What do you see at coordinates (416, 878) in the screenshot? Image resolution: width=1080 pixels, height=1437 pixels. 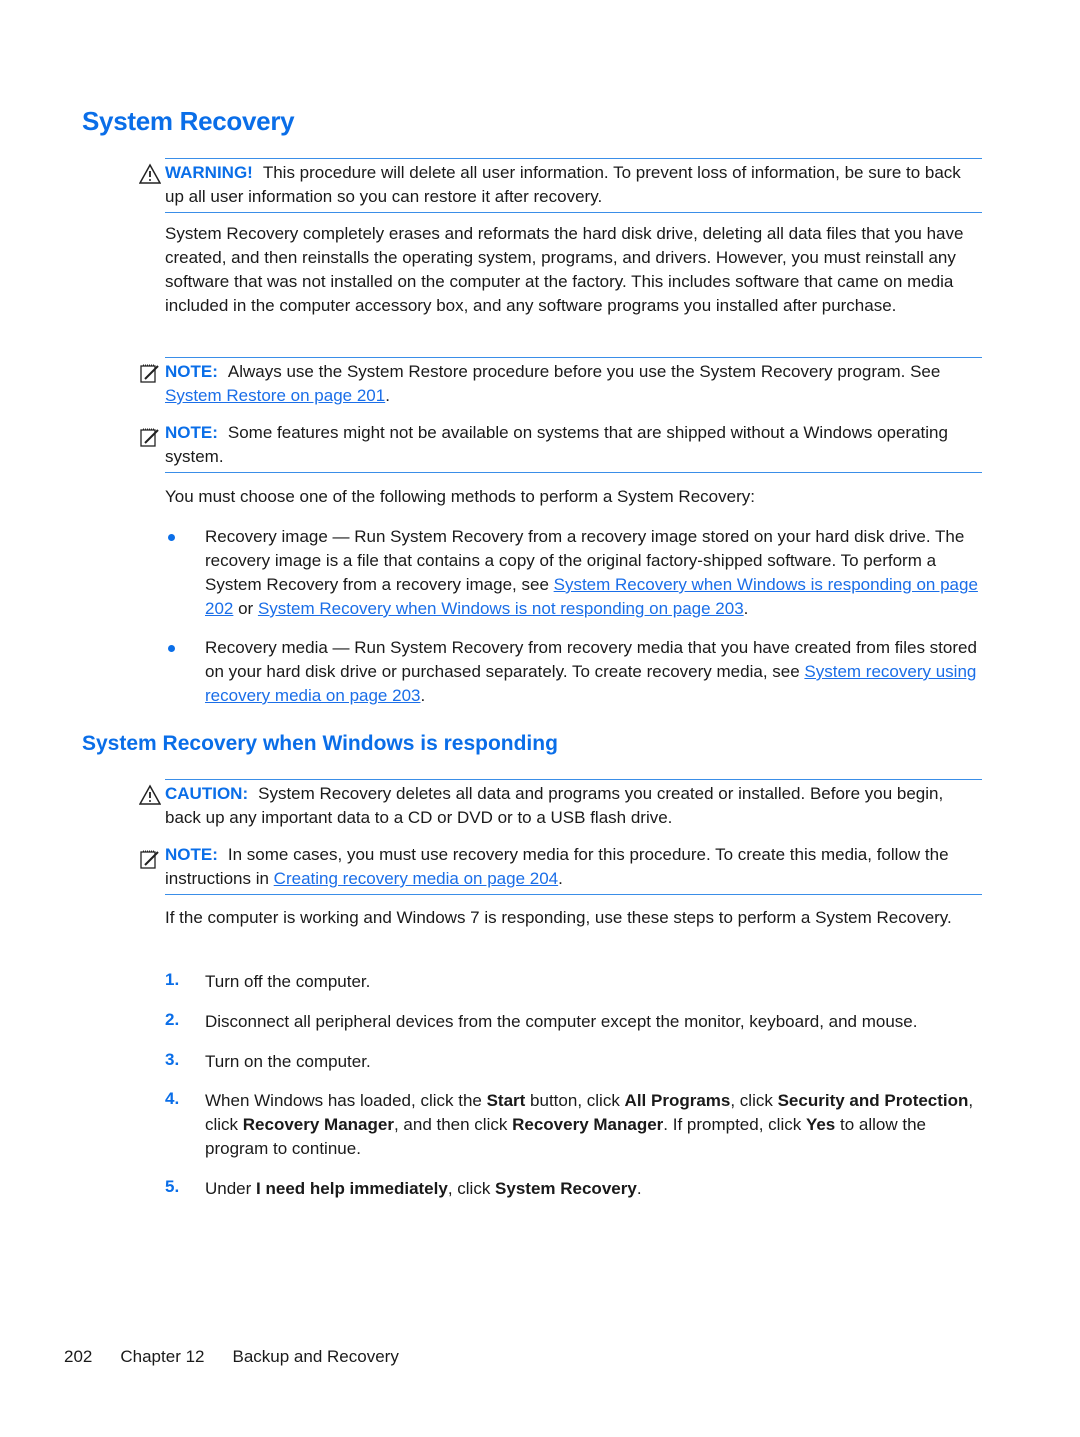 I see `link-creating-recovery-media: Creating recovery media on page 204` at bounding box center [416, 878].